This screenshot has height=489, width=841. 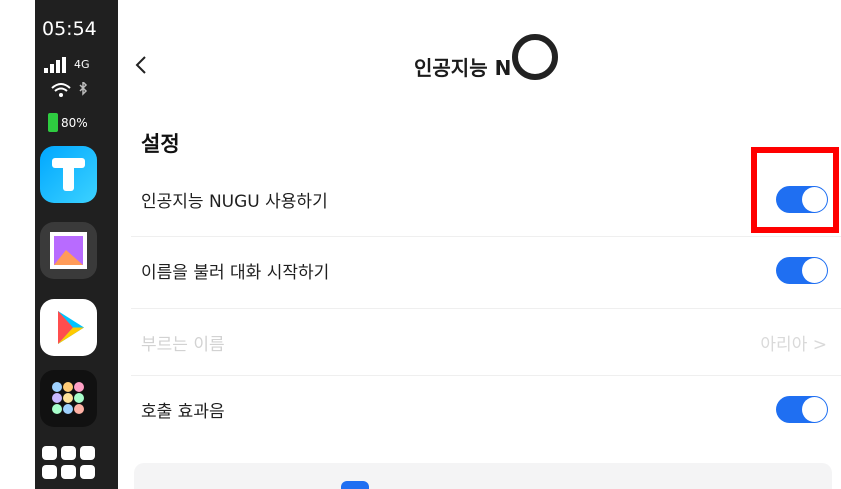 What do you see at coordinates (69, 89) in the screenshot?
I see `wifi-icon` at bounding box center [69, 89].